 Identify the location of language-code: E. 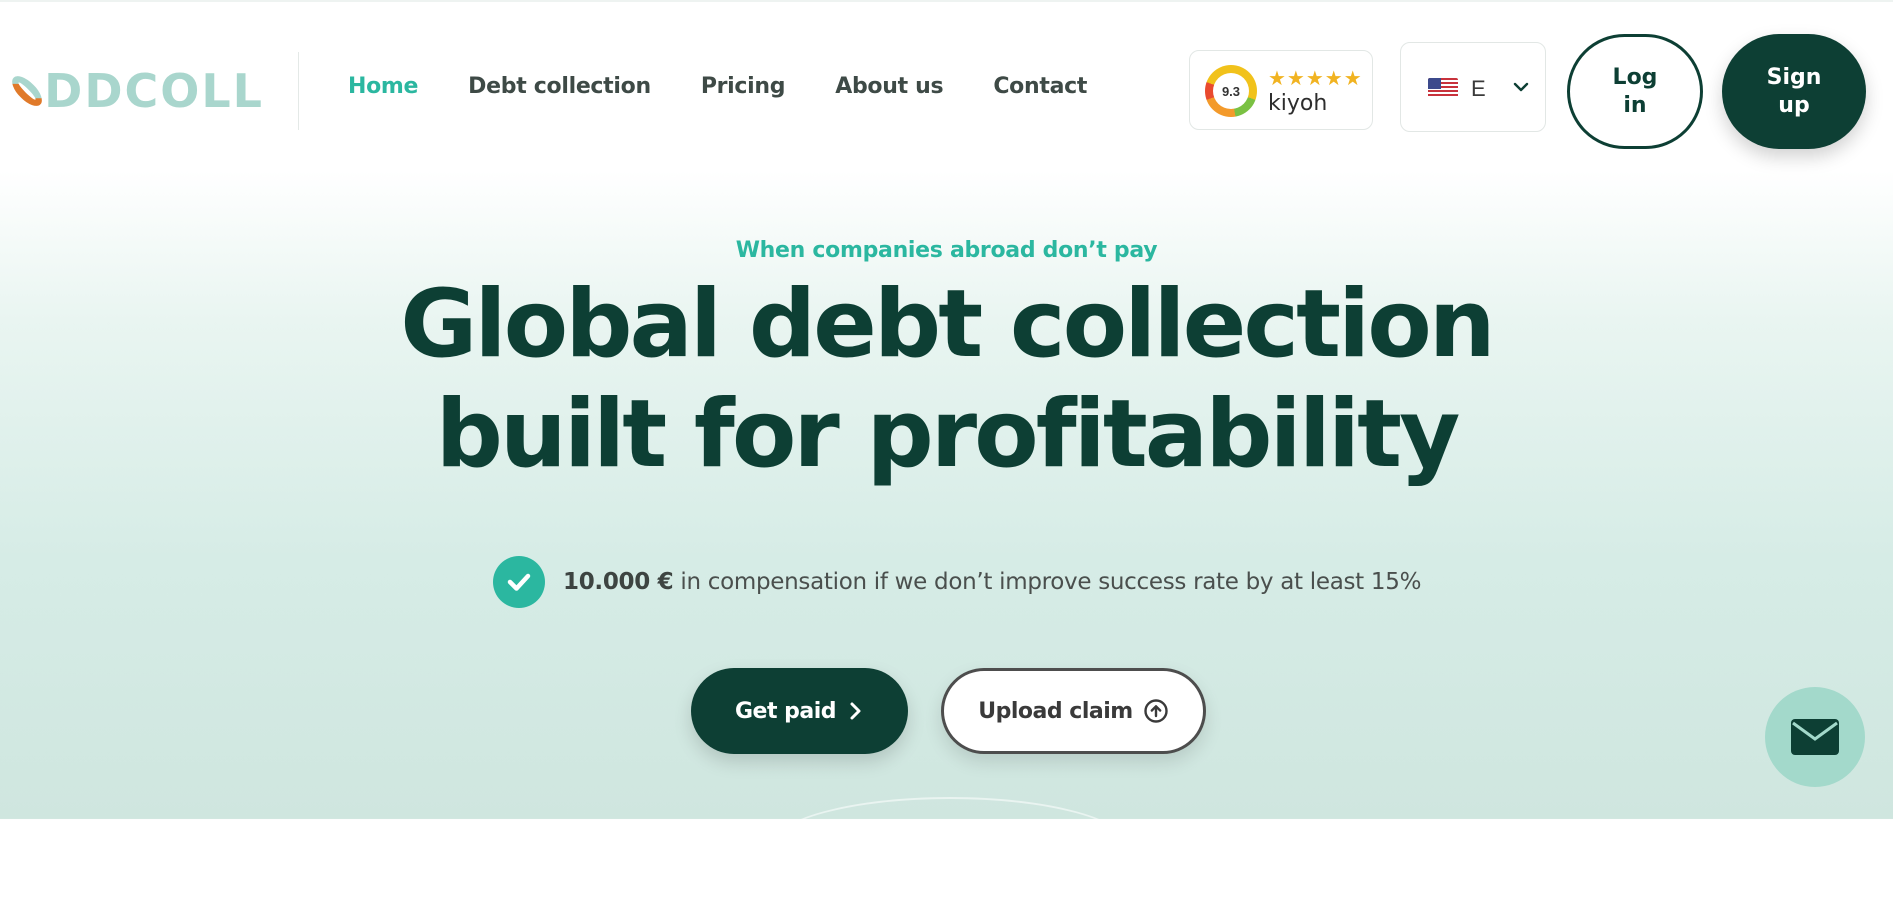
(1478, 88).